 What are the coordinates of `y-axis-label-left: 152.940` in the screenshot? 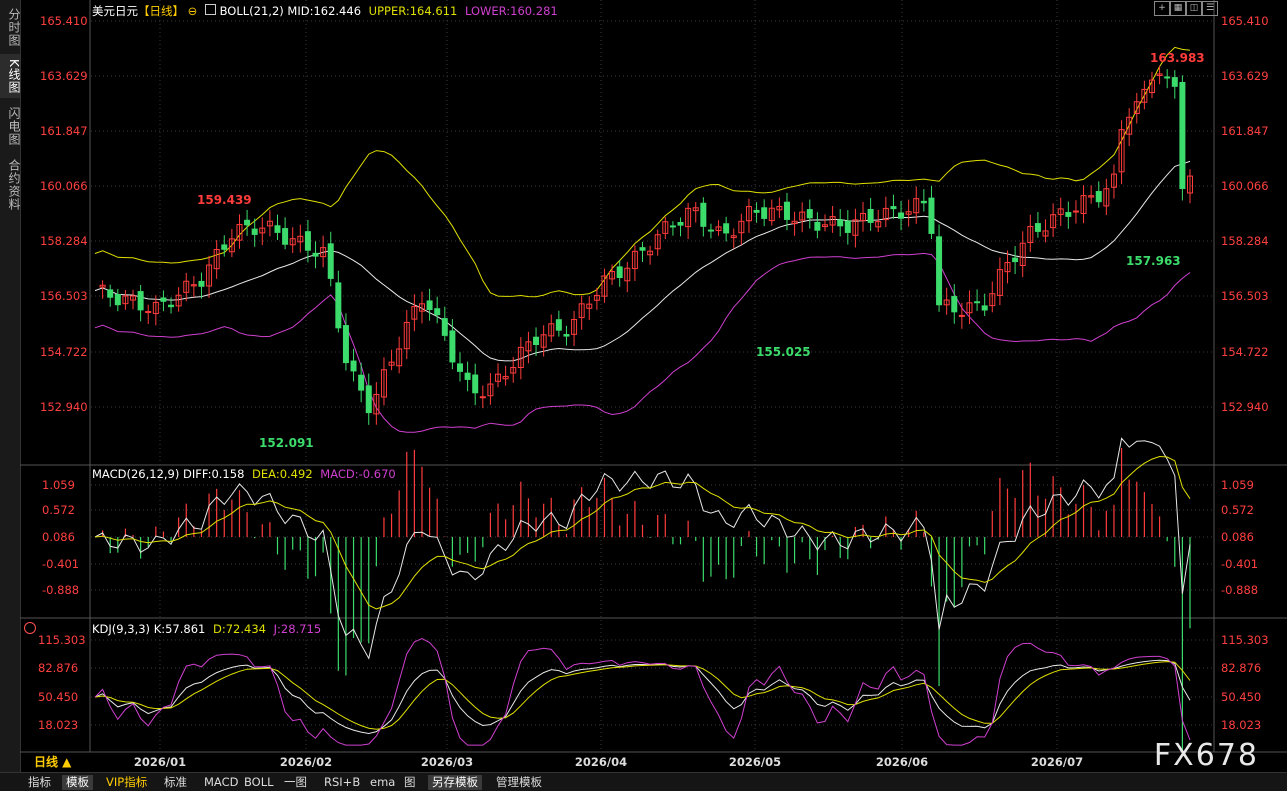 It's located at (64, 407).